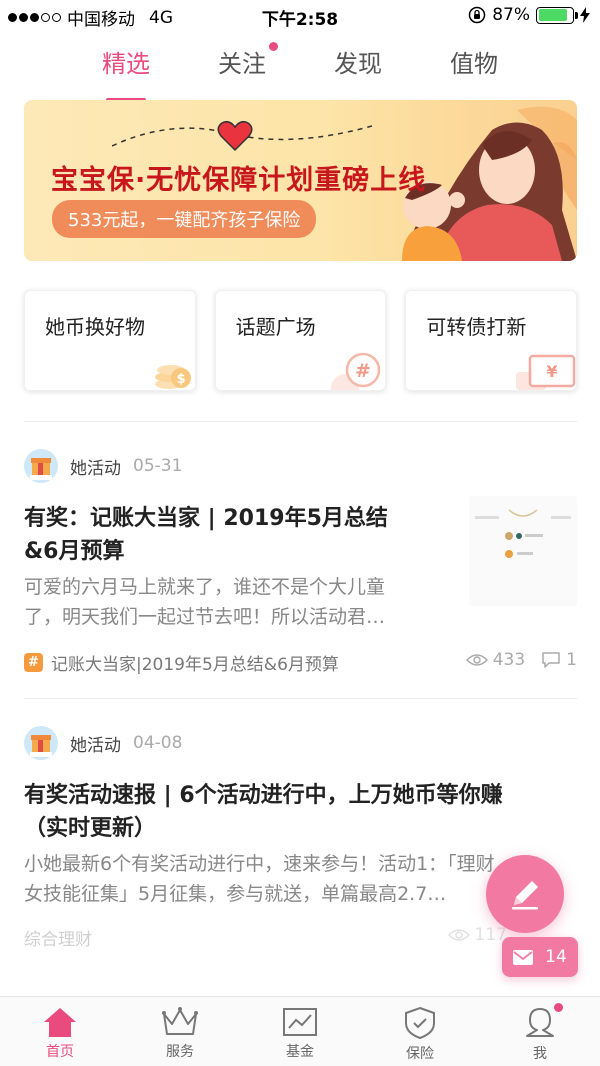 The height and width of the screenshot is (1066, 600). Describe the element at coordinates (300, 698) in the screenshot. I see `post-divider` at that location.